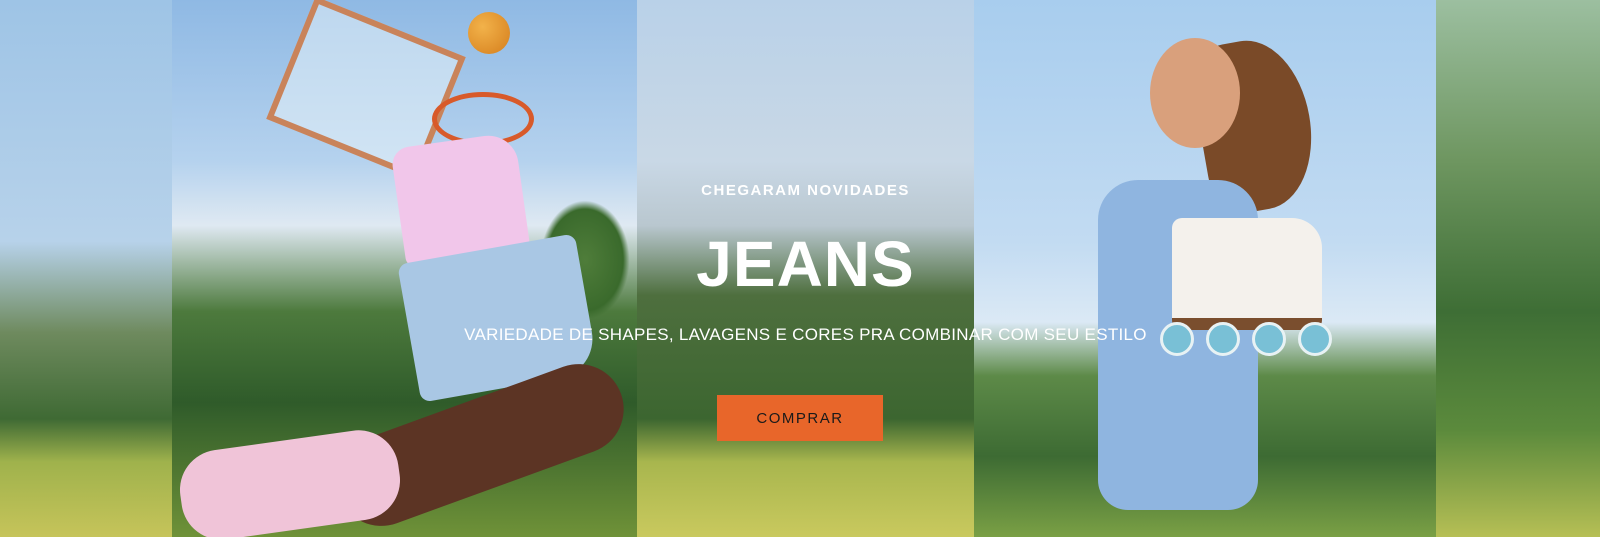  What do you see at coordinates (1518, 268) in the screenshot?
I see `background-blur-right` at bounding box center [1518, 268].